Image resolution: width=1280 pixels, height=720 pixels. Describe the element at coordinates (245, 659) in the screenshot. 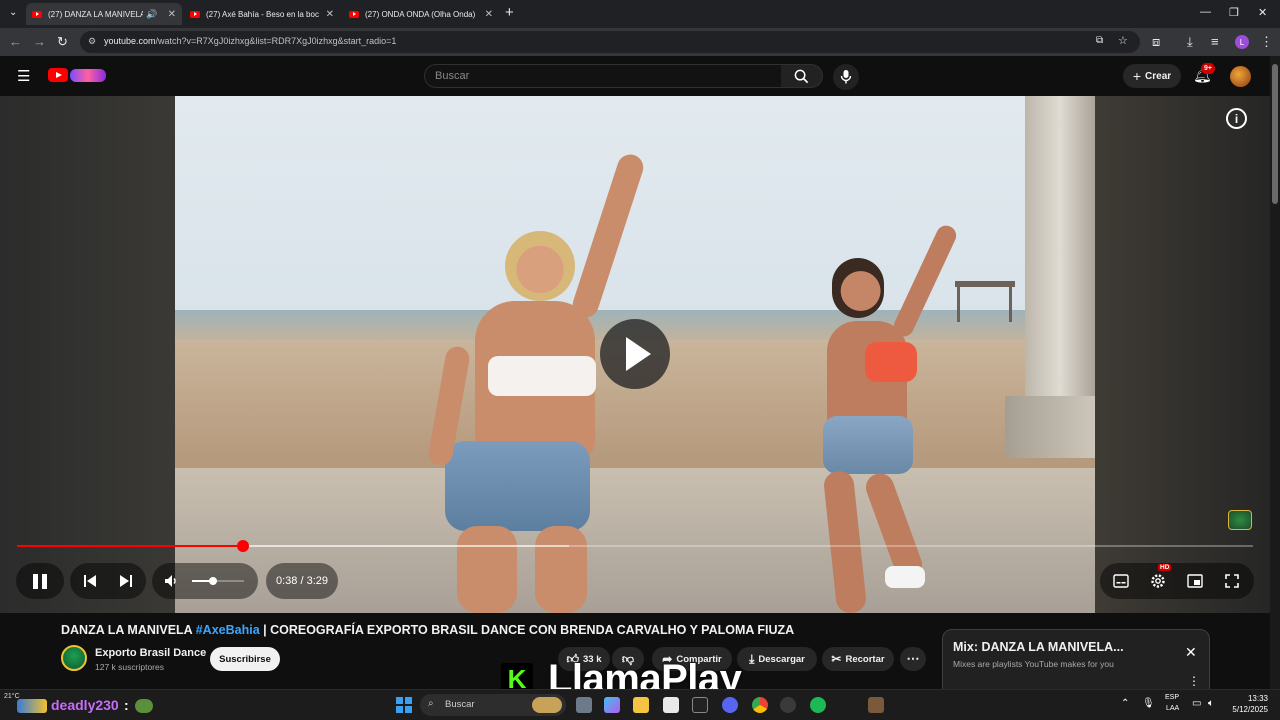

I see `subscribe-button: Suscribirse` at that location.